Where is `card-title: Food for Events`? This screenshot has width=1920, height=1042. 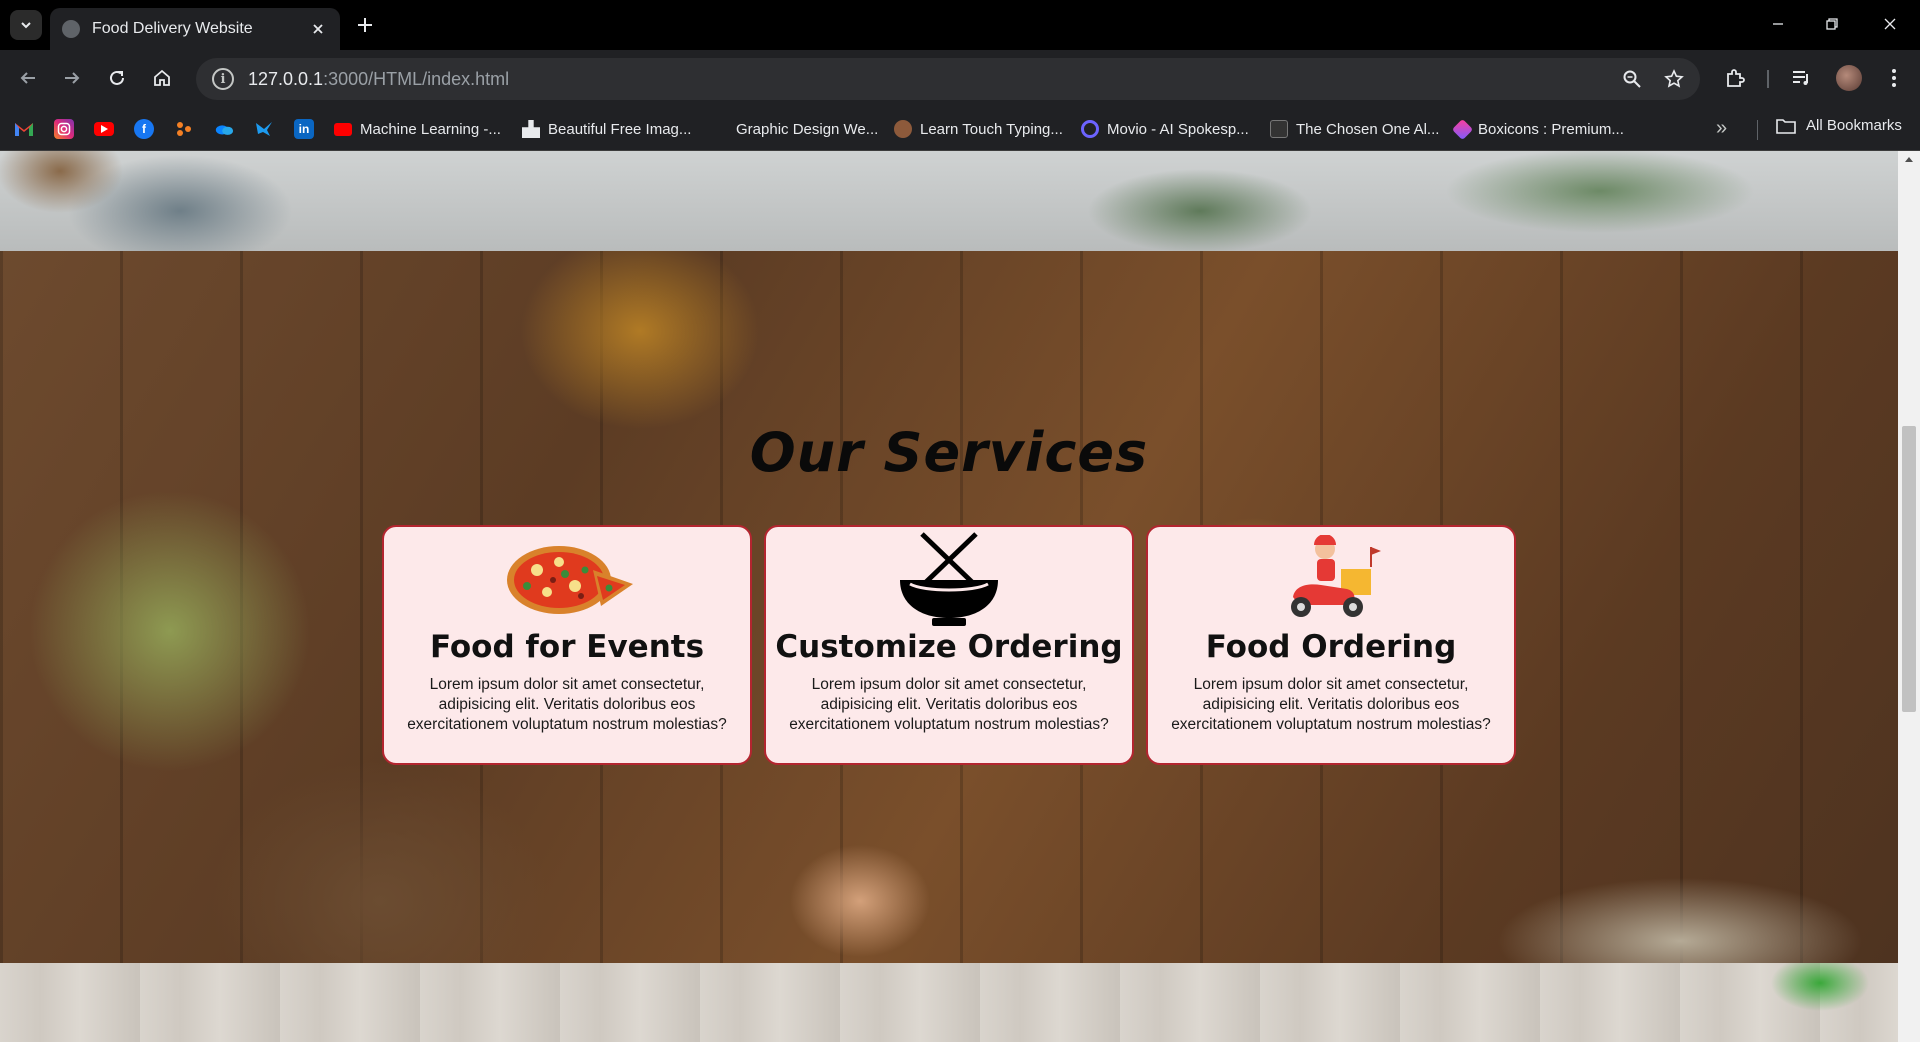 card-title: Food for Events is located at coordinates (567, 647).